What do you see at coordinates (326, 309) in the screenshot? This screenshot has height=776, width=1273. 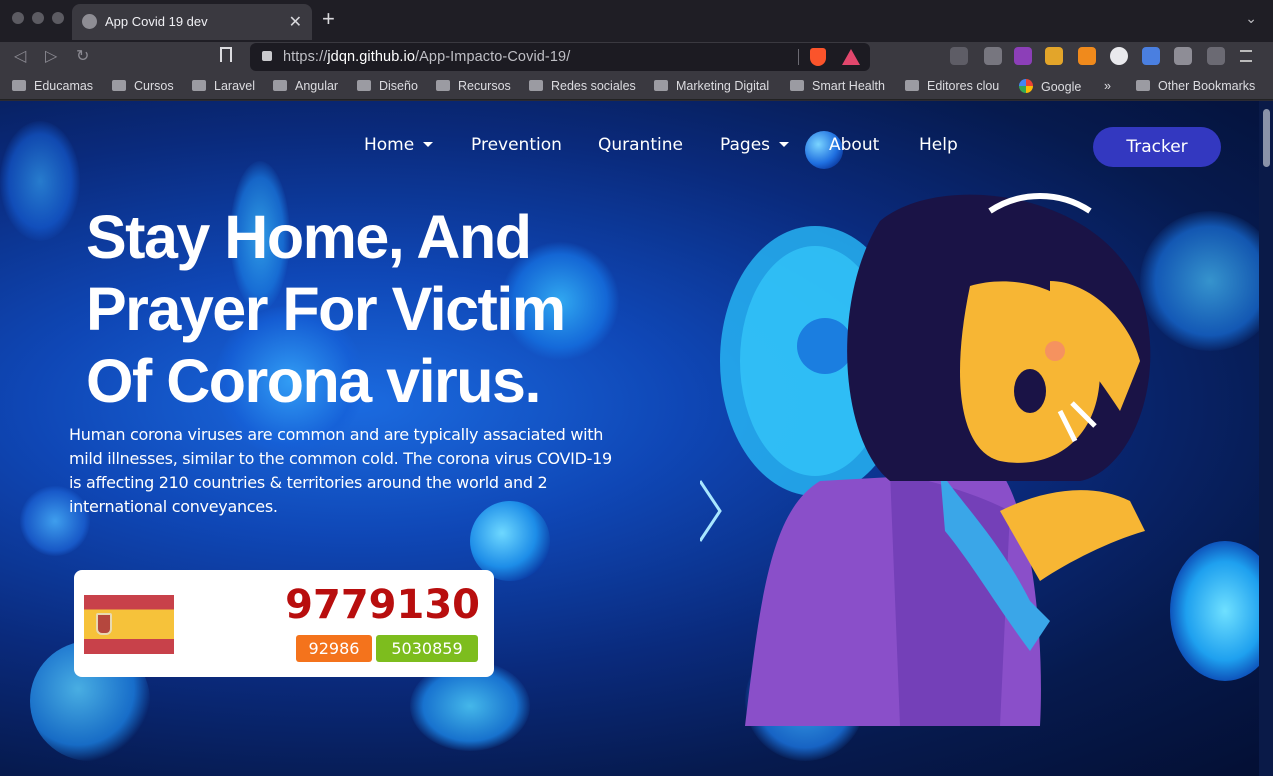 I see `hero-title-line: Prayer For Victim` at bounding box center [326, 309].